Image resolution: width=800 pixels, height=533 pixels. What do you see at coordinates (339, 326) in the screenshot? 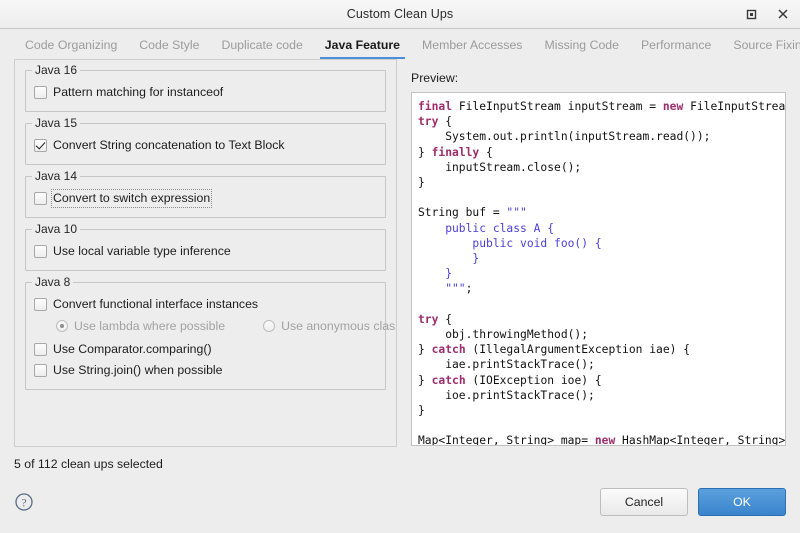
I see `radio-label: Use anonymous class` at bounding box center [339, 326].